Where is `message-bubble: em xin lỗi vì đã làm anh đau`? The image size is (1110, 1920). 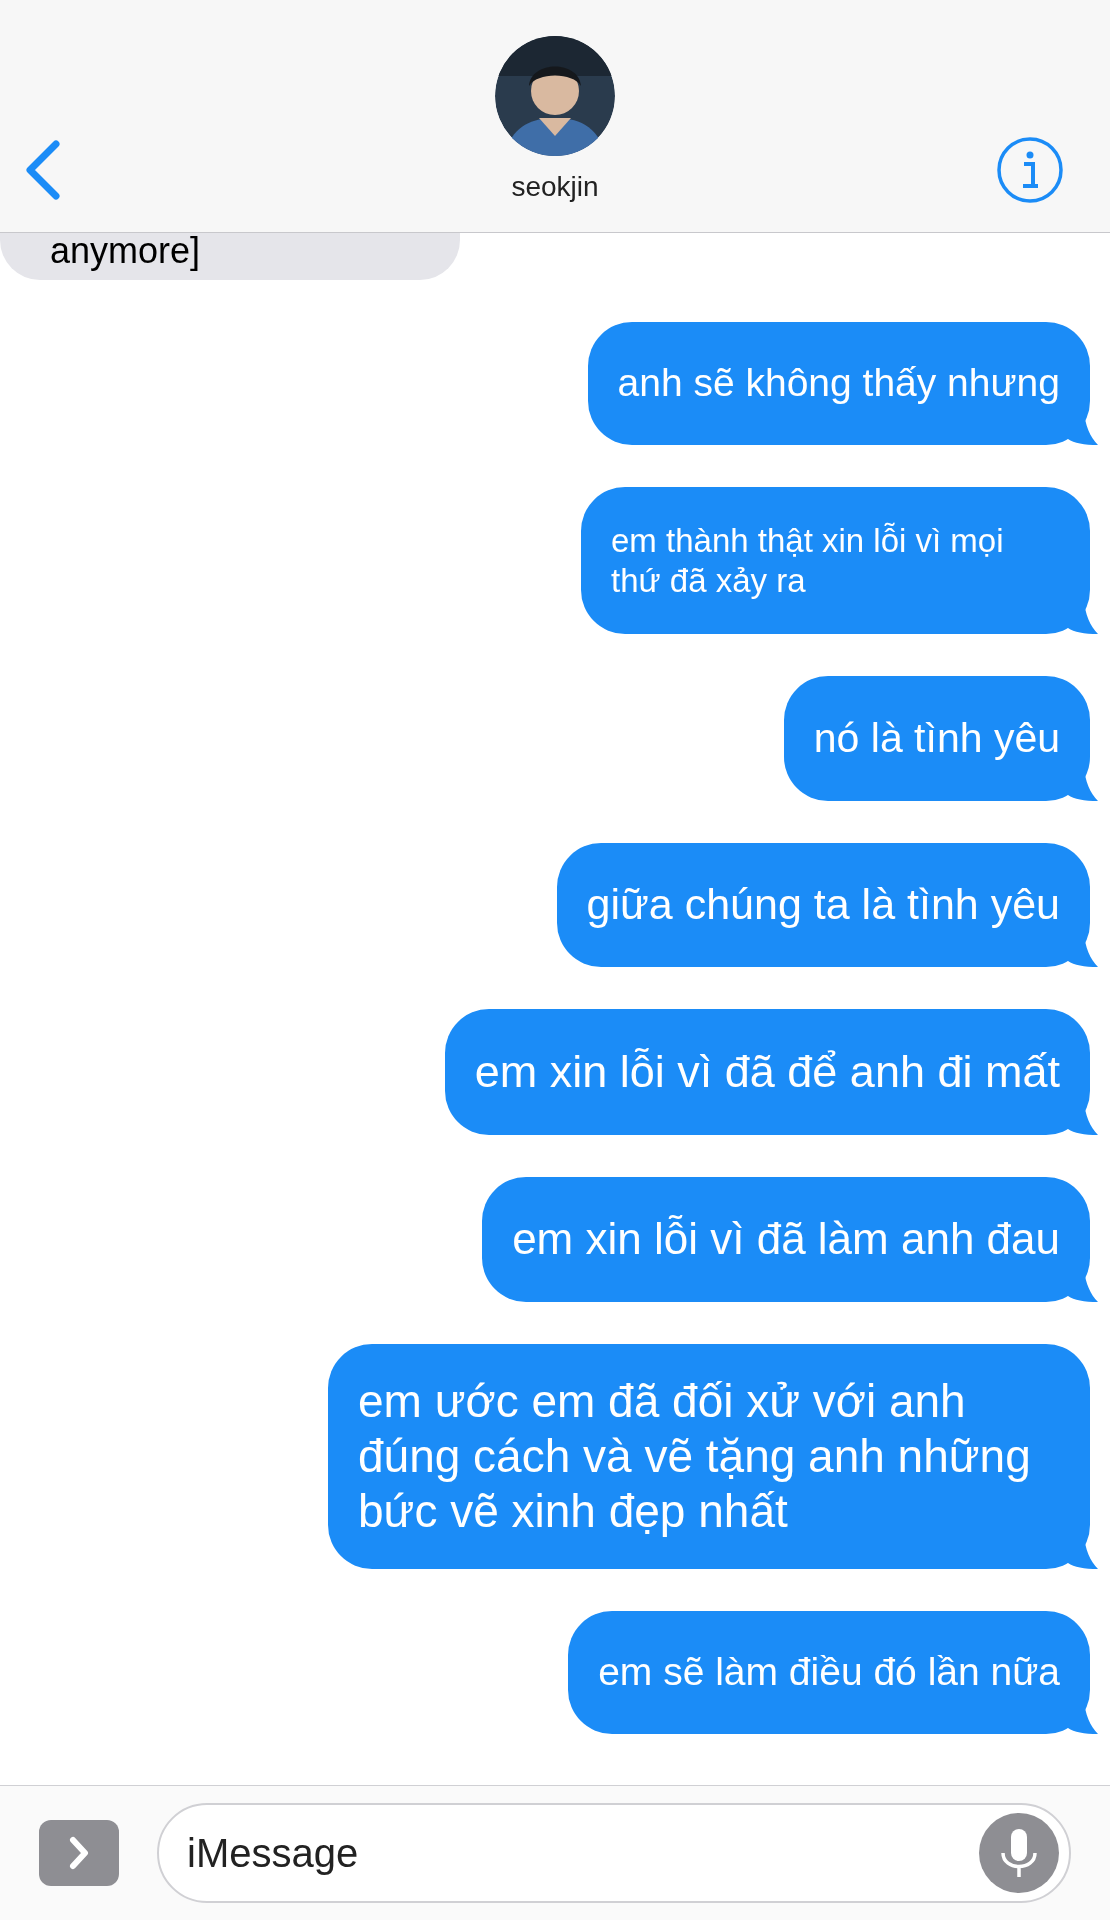 message-bubble: em xin lỗi vì đã làm anh đau is located at coordinates (786, 1239).